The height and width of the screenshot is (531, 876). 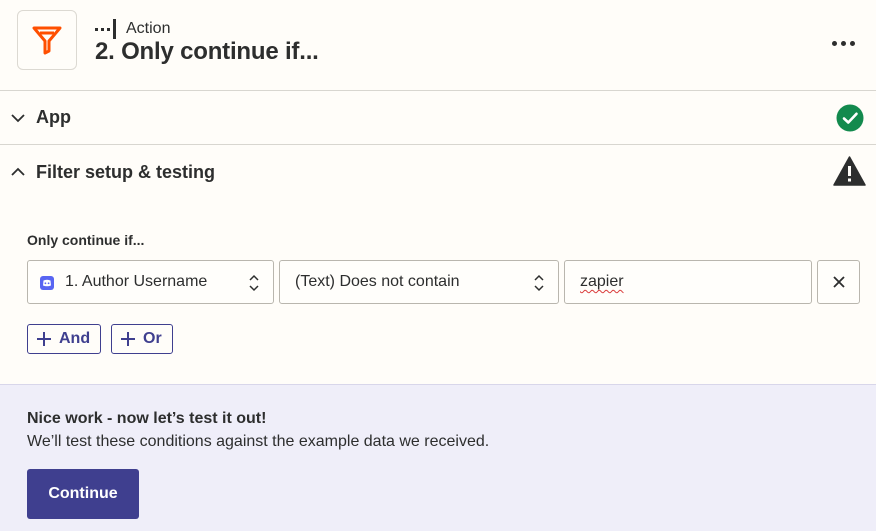 I want to click on section-app-label: App, so click(x=53, y=117).